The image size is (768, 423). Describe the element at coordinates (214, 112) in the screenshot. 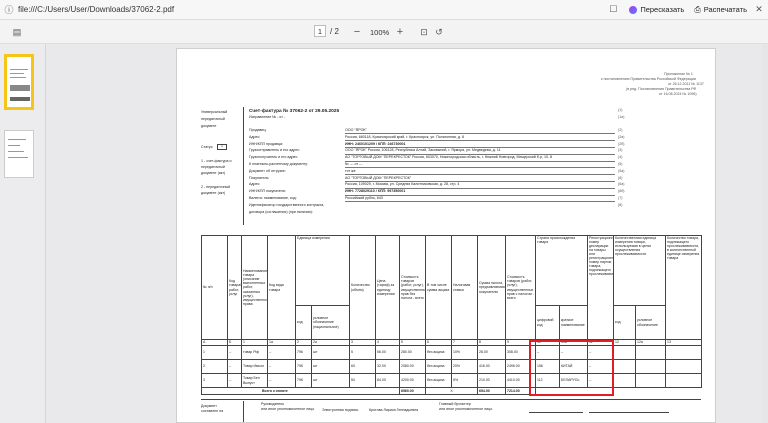

I see `left-label-1: Универсальный` at that location.